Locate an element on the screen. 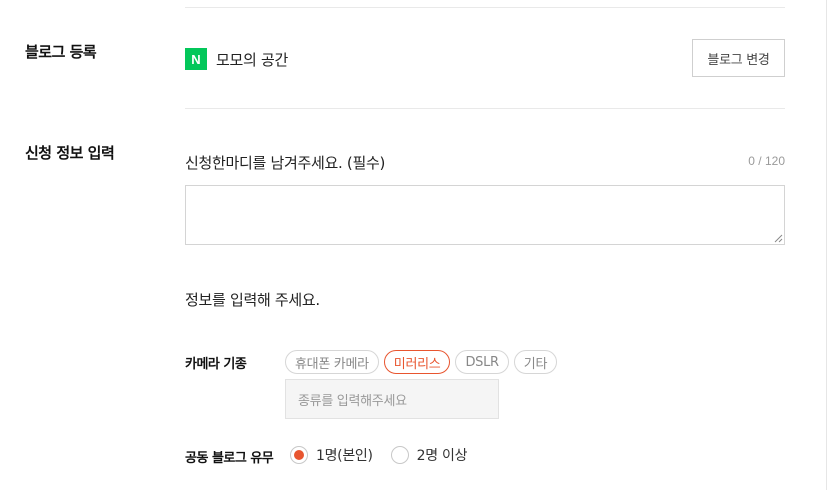  radio-checked-icon is located at coordinates (299, 455).